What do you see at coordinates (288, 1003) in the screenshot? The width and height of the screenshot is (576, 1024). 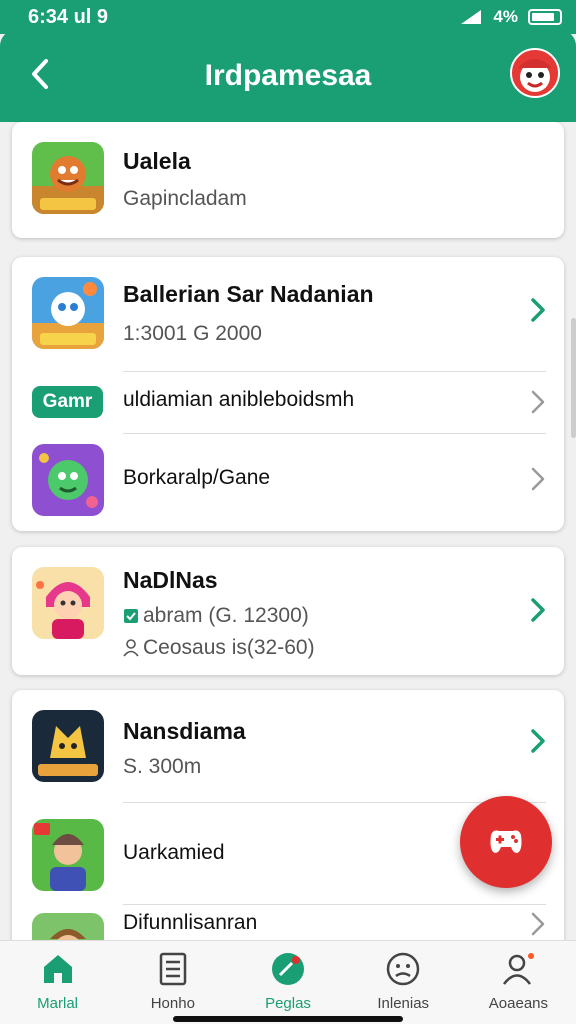 I see `nav-label: Peglas` at bounding box center [288, 1003].